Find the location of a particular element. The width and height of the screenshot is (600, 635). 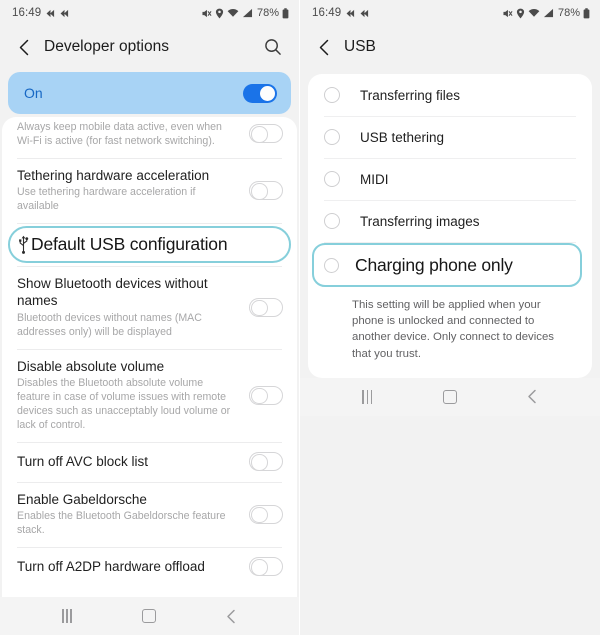

master-toggle-label: On is located at coordinates (33, 93).